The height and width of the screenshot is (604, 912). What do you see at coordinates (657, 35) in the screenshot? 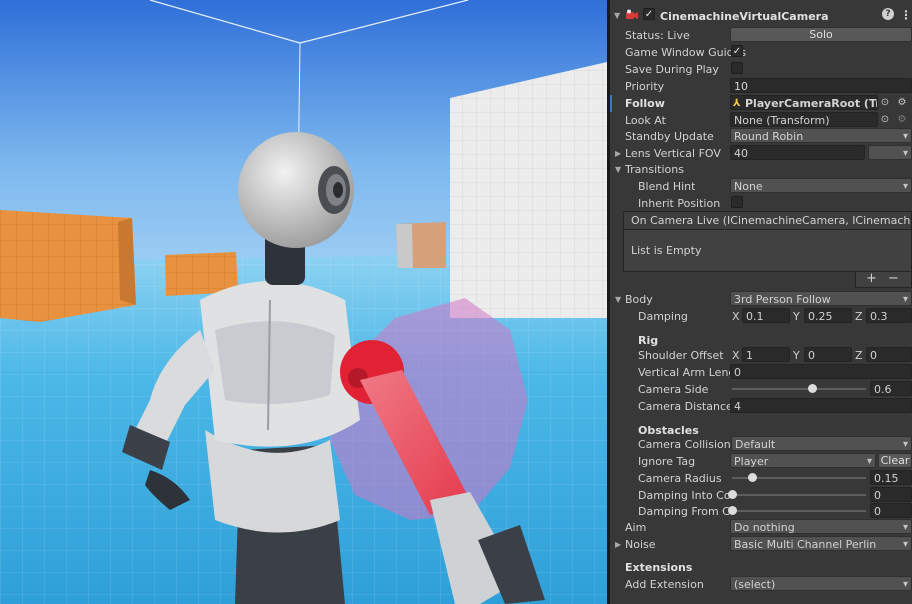
I see `status-label: Status: Live` at bounding box center [657, 35].